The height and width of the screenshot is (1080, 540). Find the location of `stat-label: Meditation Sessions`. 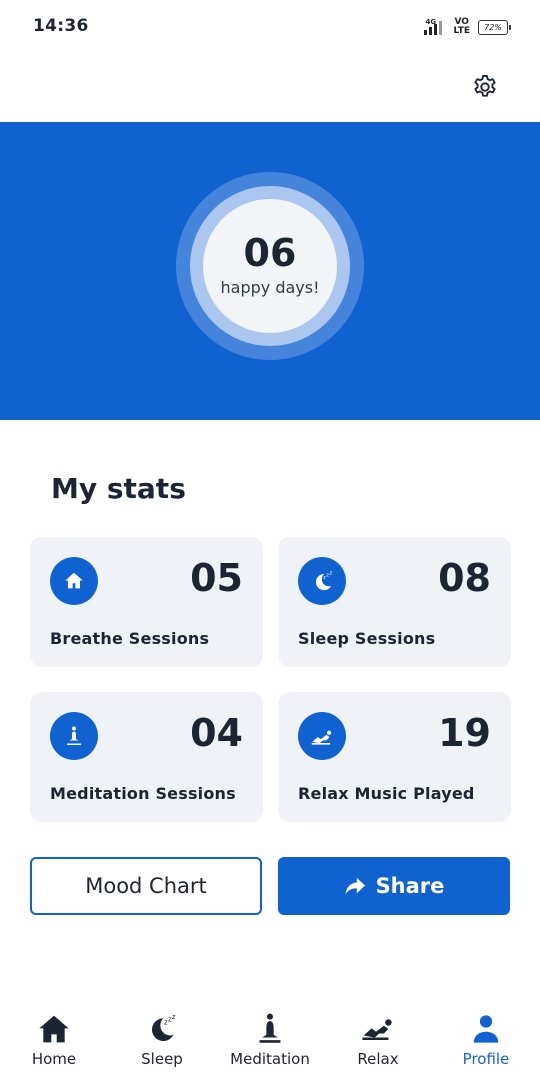

stat-label: Meditation Sessions is located at coordinates (143, 793).